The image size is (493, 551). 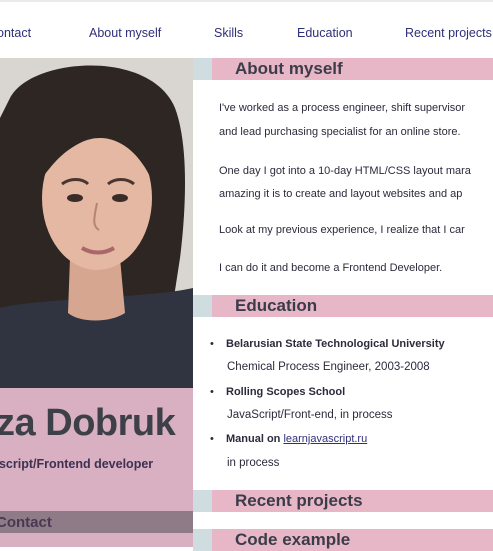 I want to click on nav-item-about: About myself, so click(x=125, y=33).